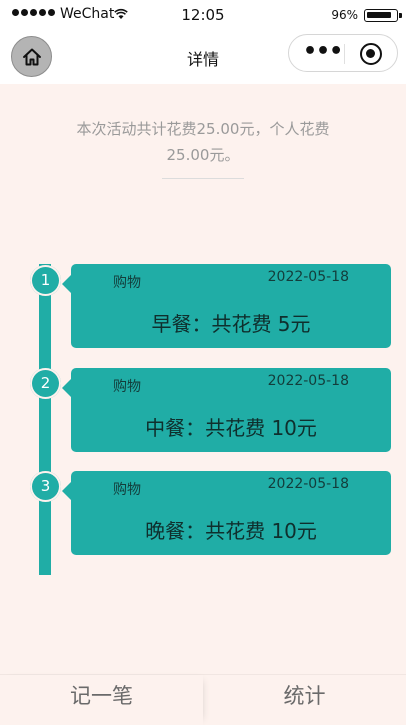 Image resolution: width=406 pixels, height=725 pixels. I want to click on mini-program-capsule: •••, so click(343, 53).